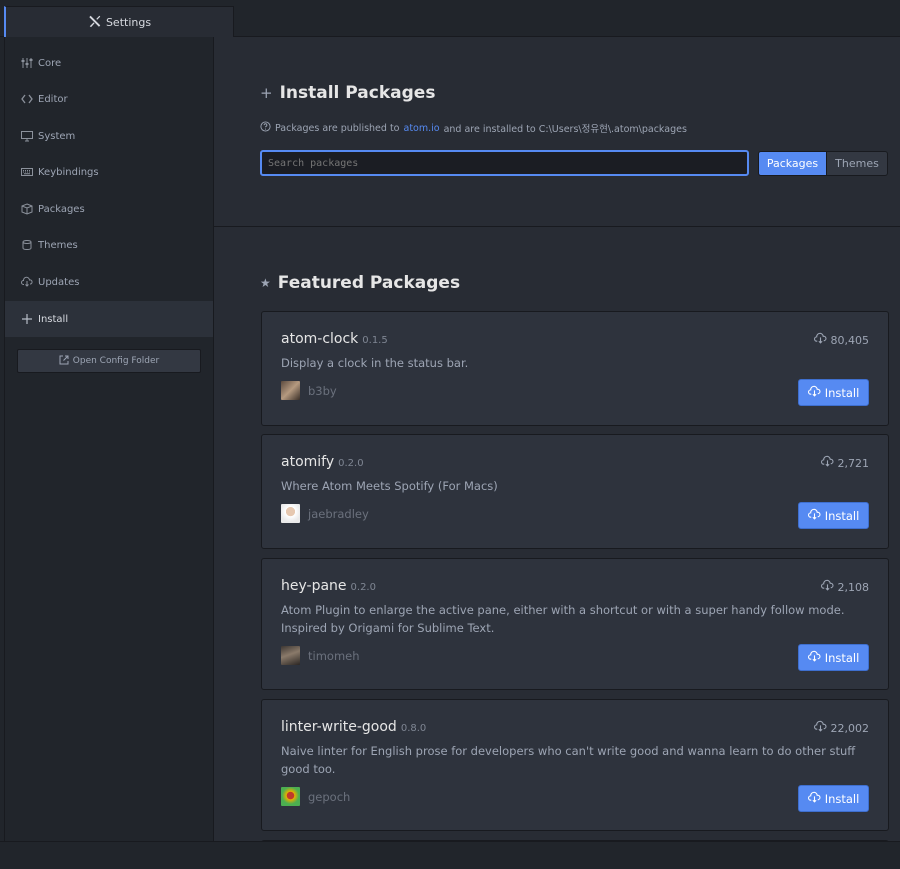  I want to click on author-name: gepoch, so click(329, 797).